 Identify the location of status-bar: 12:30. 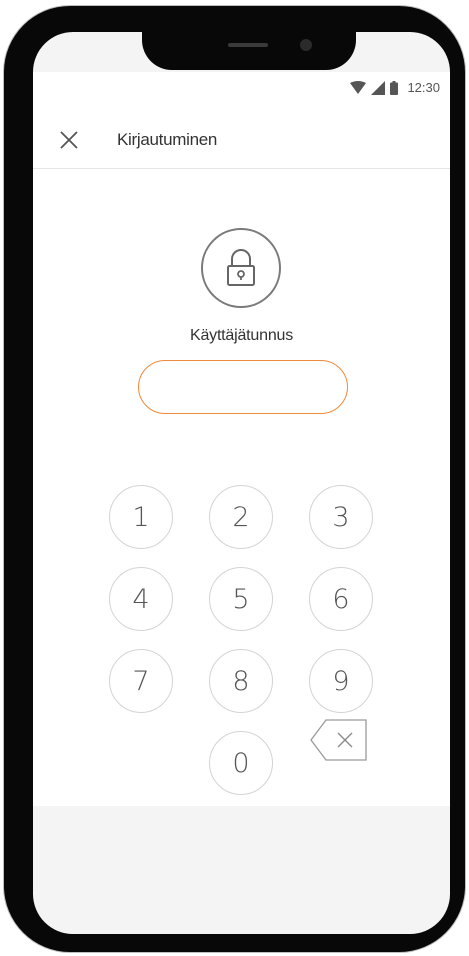
(241, 92).